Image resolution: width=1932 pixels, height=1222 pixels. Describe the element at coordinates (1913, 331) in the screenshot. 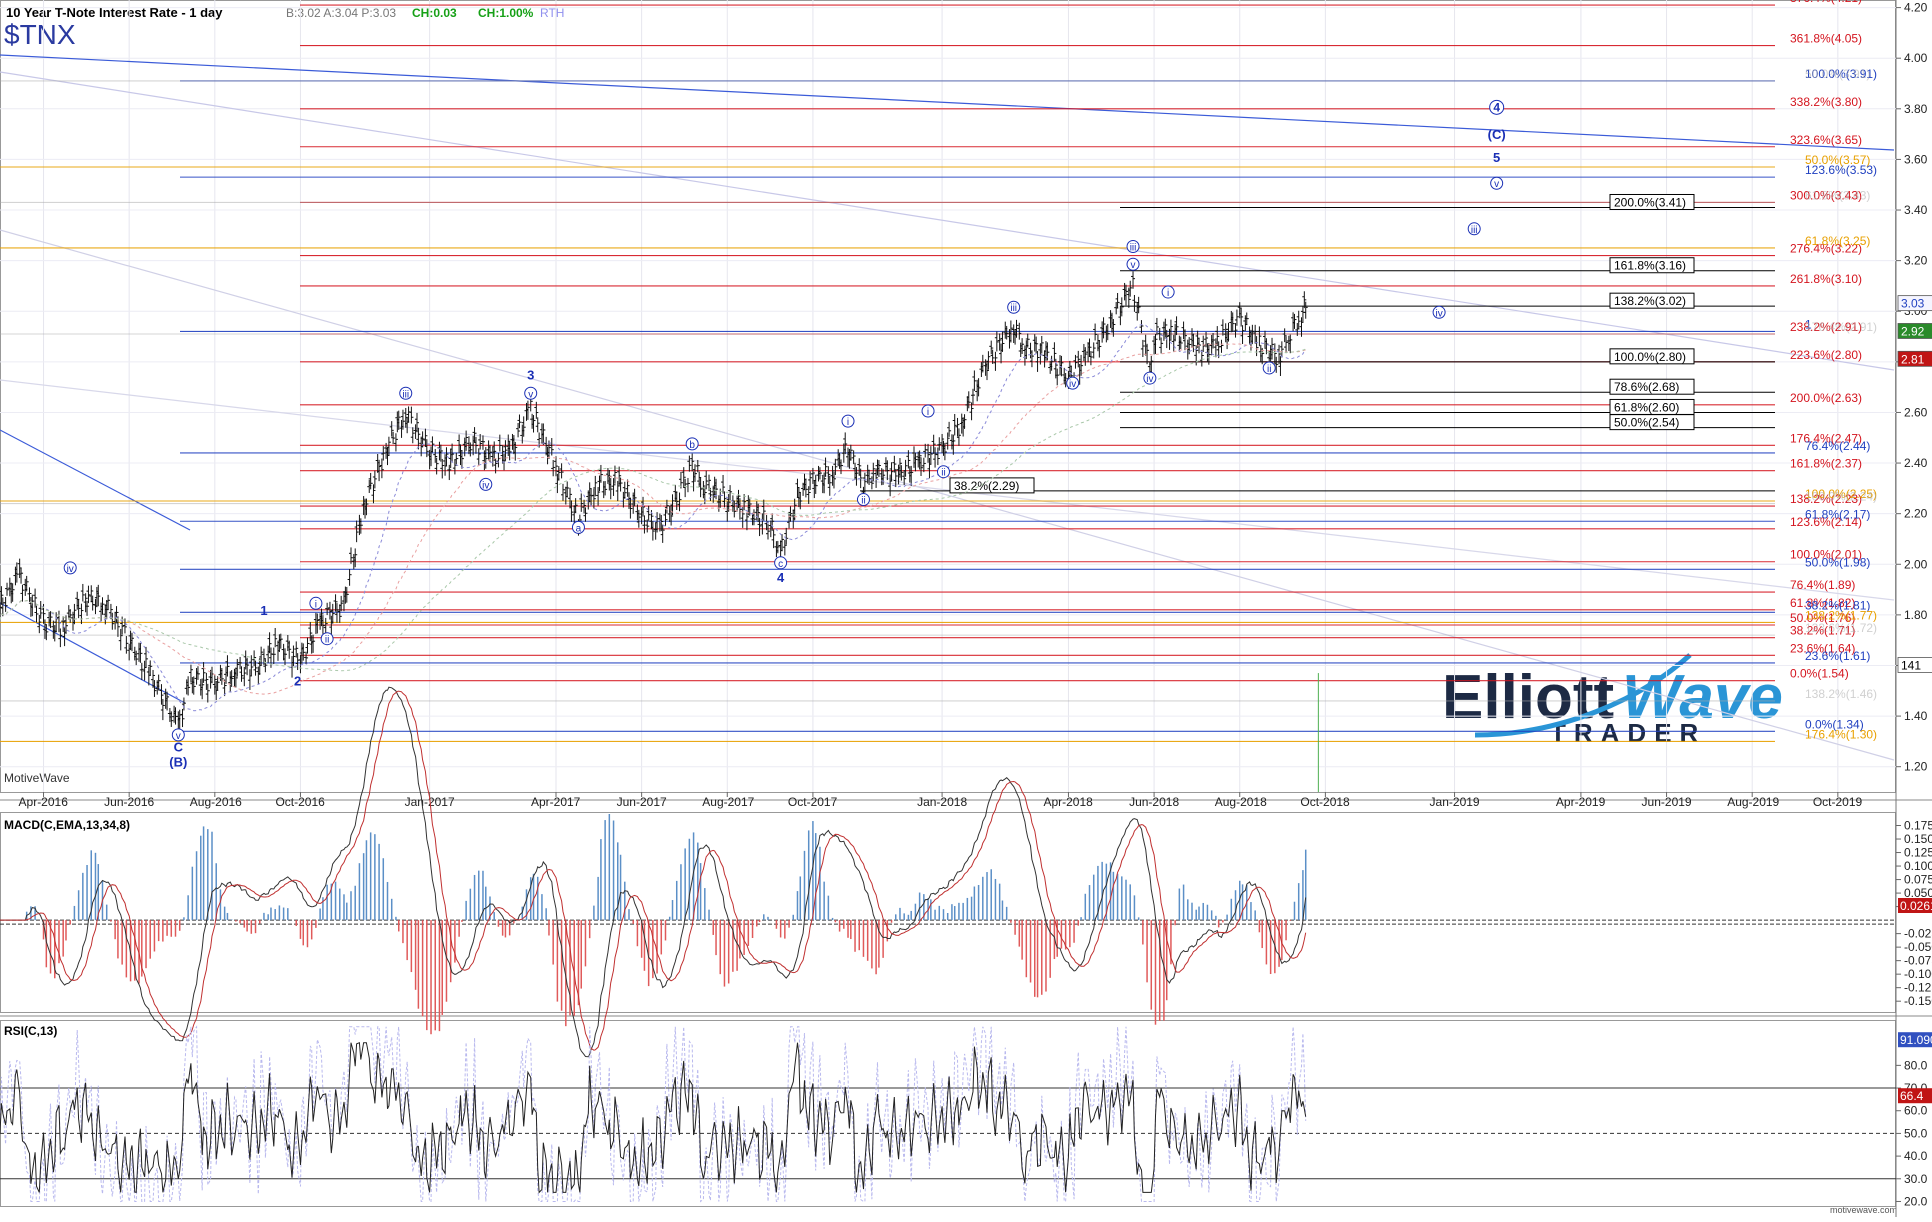

I see `axis-price-label: 2.92` at that location.